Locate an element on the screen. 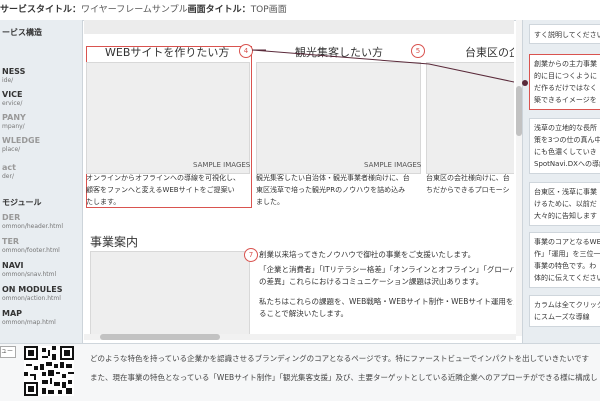  note-card-selected: 創業からの主力事業 的に目につくように だ作るだけではなく 築できるイメージを is located at coordinates (564, 82).